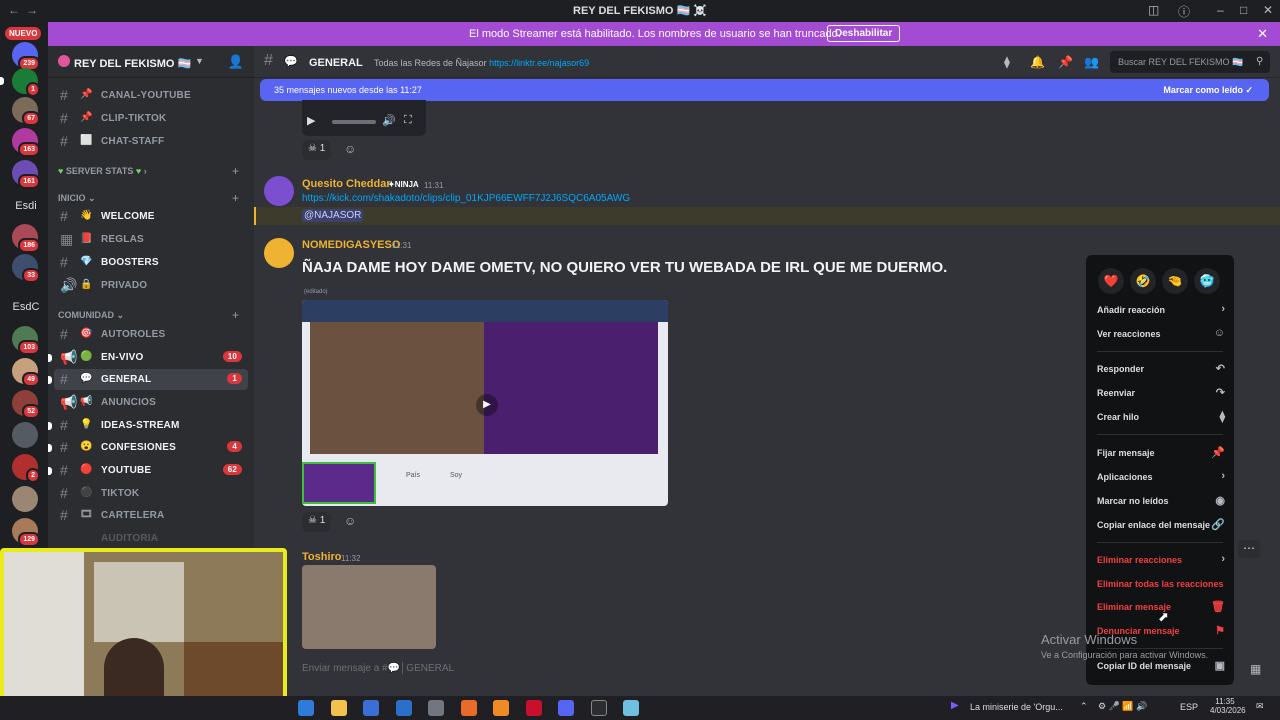 The height and width of the screenshot is (720, 1280). What do you see at coordinates (151, 141) in the screenshot?
I see `channel-item: # ⬜ CHAT-STAFF` at bounding box center [151, 141].